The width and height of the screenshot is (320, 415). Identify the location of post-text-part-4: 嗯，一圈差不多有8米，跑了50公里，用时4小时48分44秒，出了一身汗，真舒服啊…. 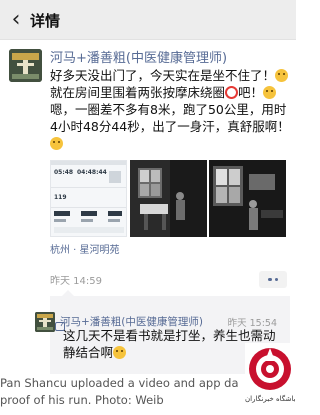
(170, 118).